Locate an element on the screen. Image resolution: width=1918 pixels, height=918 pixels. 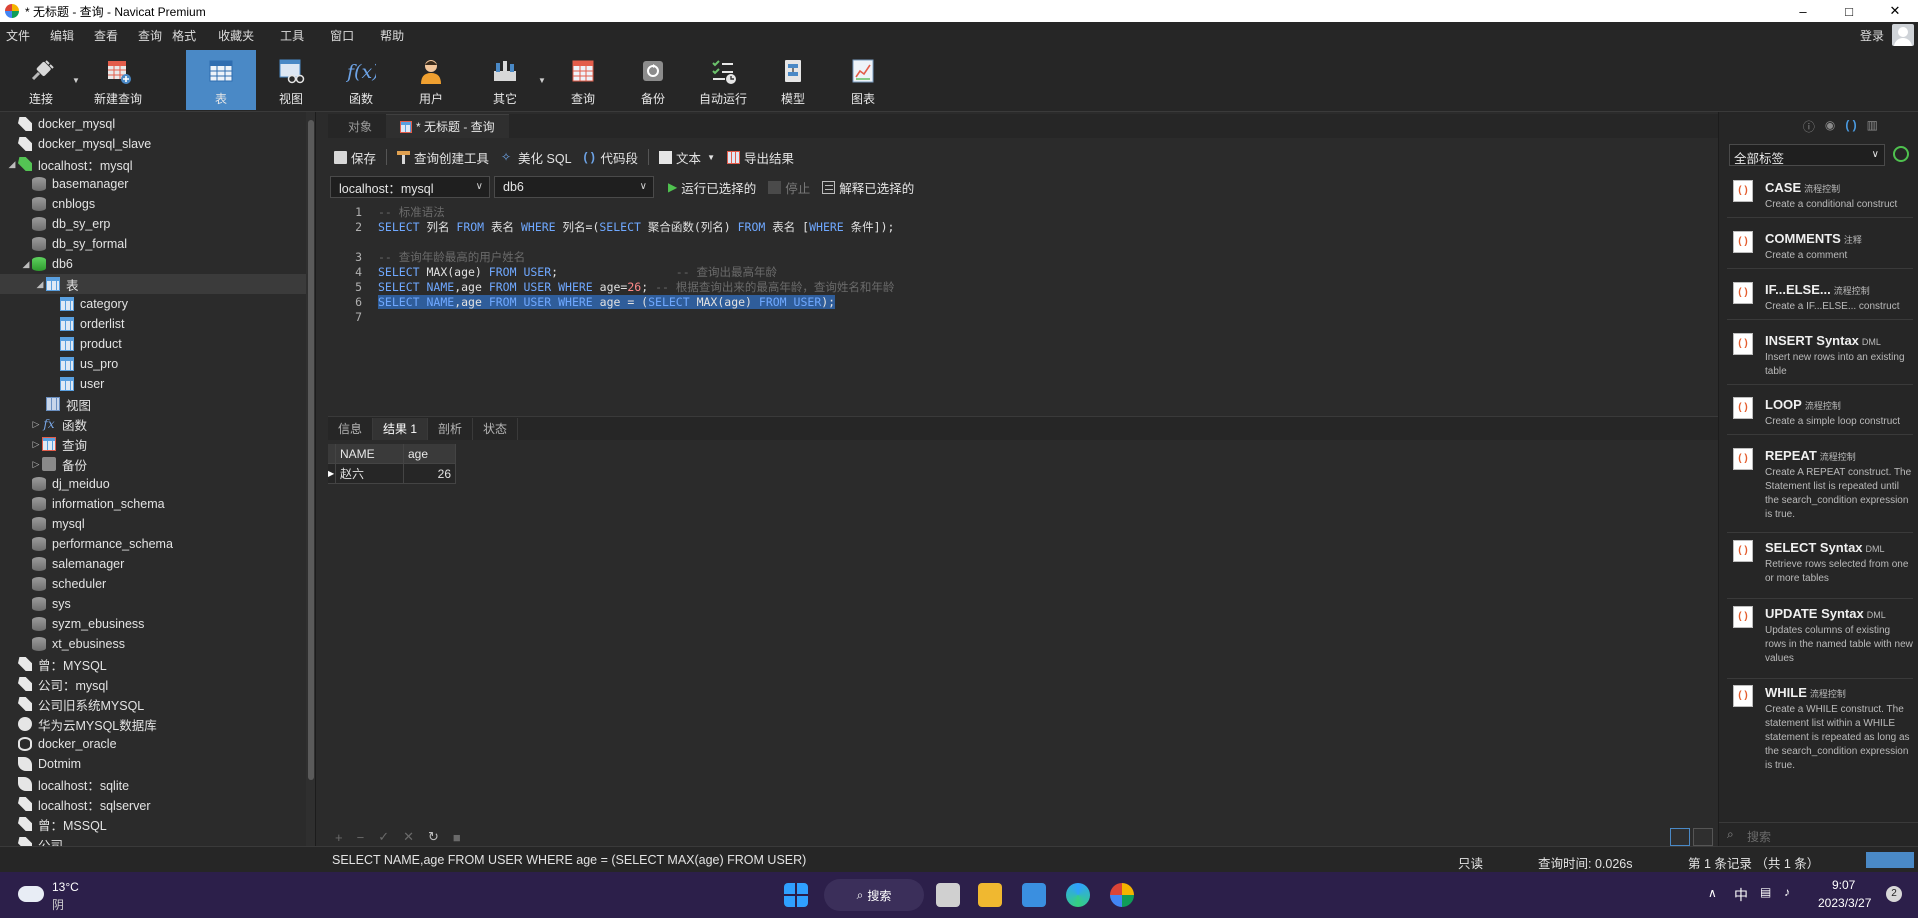
tree-item-dj-meiduo: dj_meiduo is located at coordinates (153, 484).